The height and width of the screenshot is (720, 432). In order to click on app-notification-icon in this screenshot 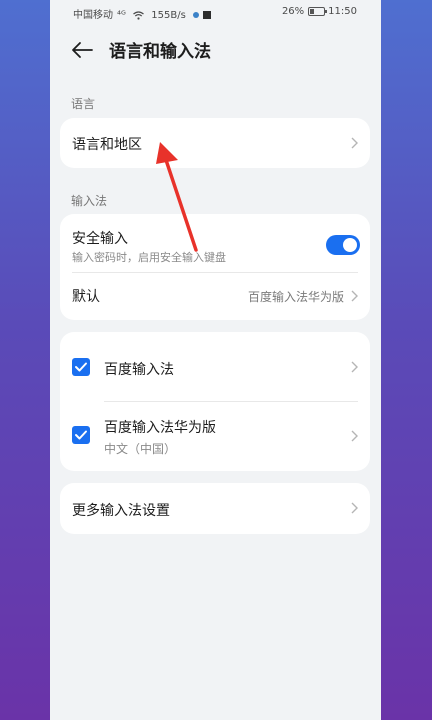, I will do `click(206, 15)`.